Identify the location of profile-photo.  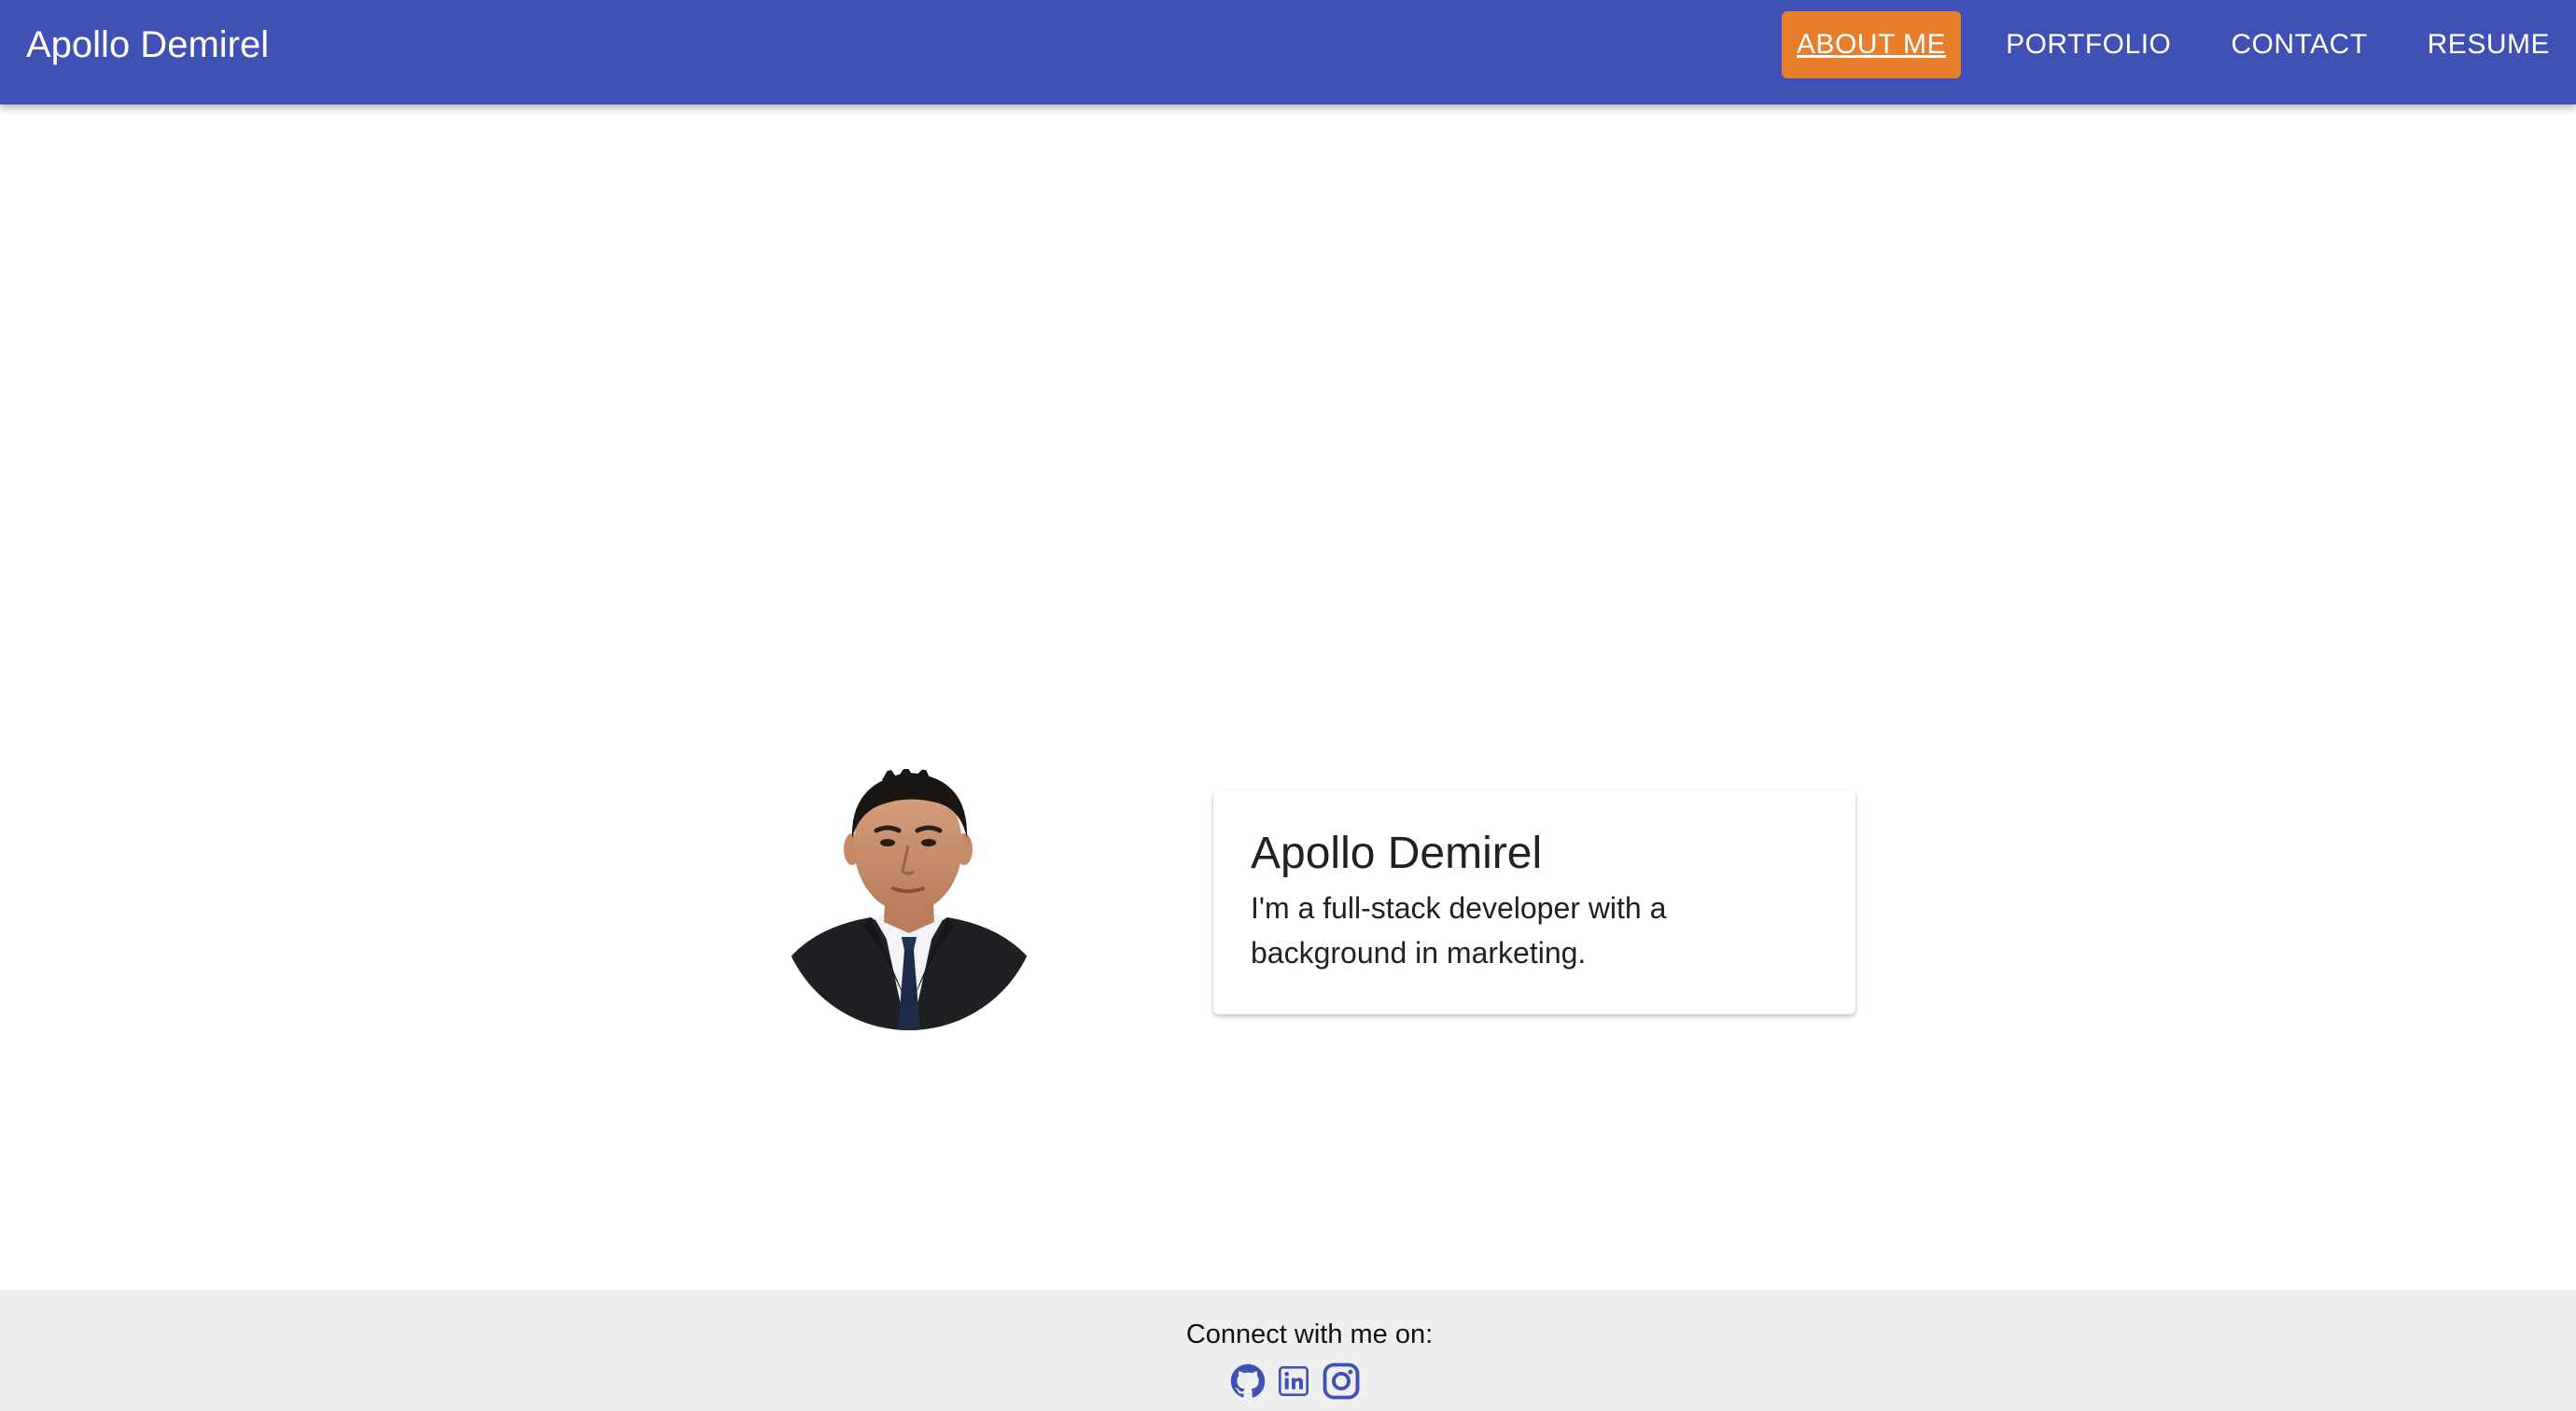
(909, 903).